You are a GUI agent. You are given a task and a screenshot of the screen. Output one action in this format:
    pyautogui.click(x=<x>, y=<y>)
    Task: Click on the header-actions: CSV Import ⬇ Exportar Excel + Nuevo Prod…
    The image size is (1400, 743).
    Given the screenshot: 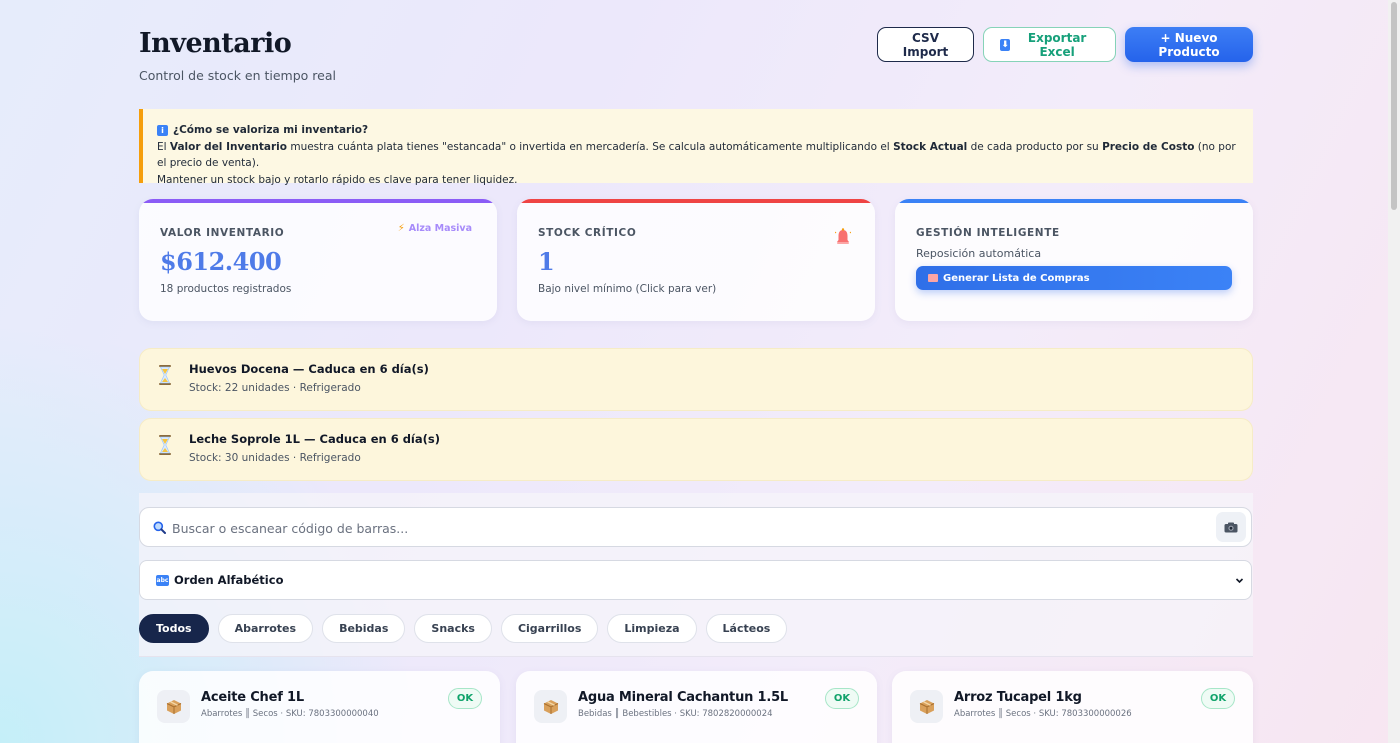 What is the action you would take?
    pyautogui.click(x=1065, y=44)
    